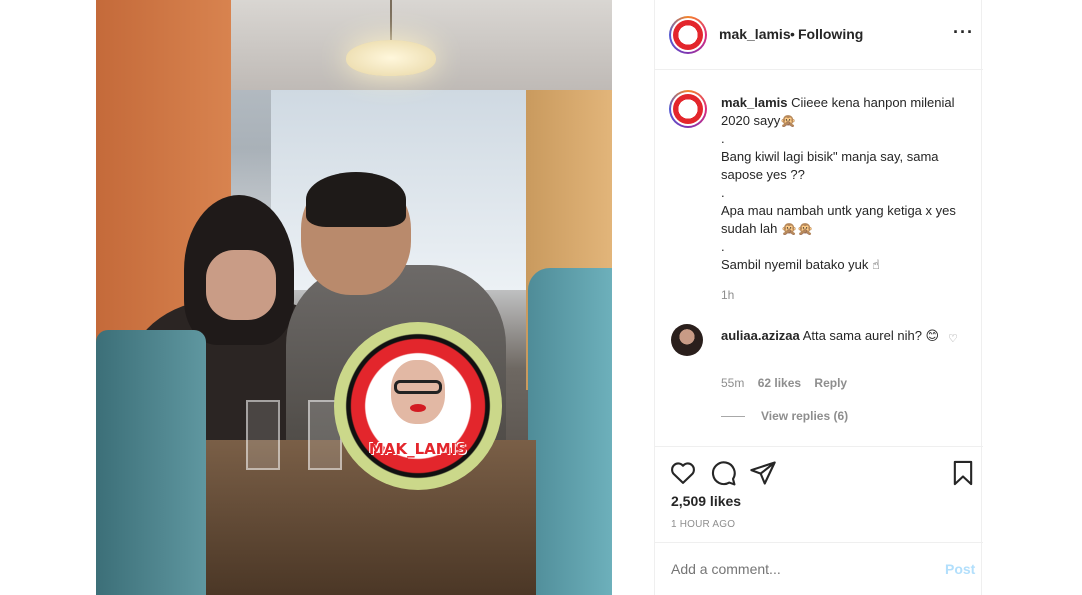 Image resolution: width=1082 pixels, height=595 pixels. What do you see at coordinates (356, 199) in the screenshot?
I see `photo-hair` at bounding box center [356, 199].